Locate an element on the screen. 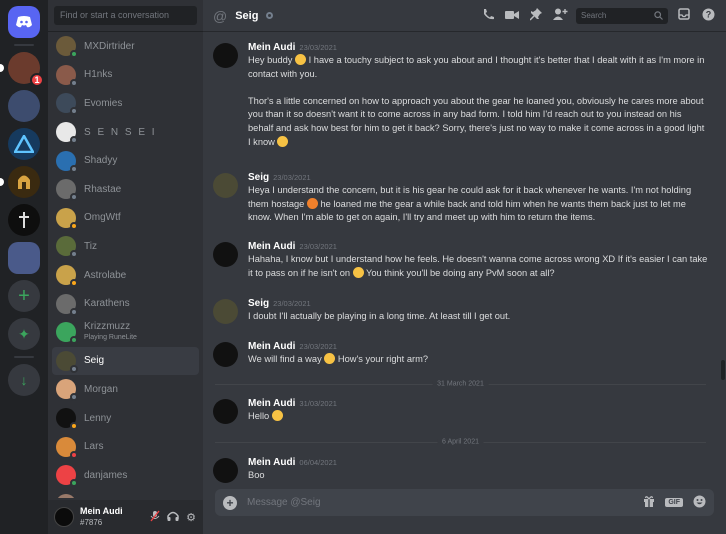 This screenshot has width=726, height=534. message-composer: + Message @Seig GIF is located at coordinates (464, 502).